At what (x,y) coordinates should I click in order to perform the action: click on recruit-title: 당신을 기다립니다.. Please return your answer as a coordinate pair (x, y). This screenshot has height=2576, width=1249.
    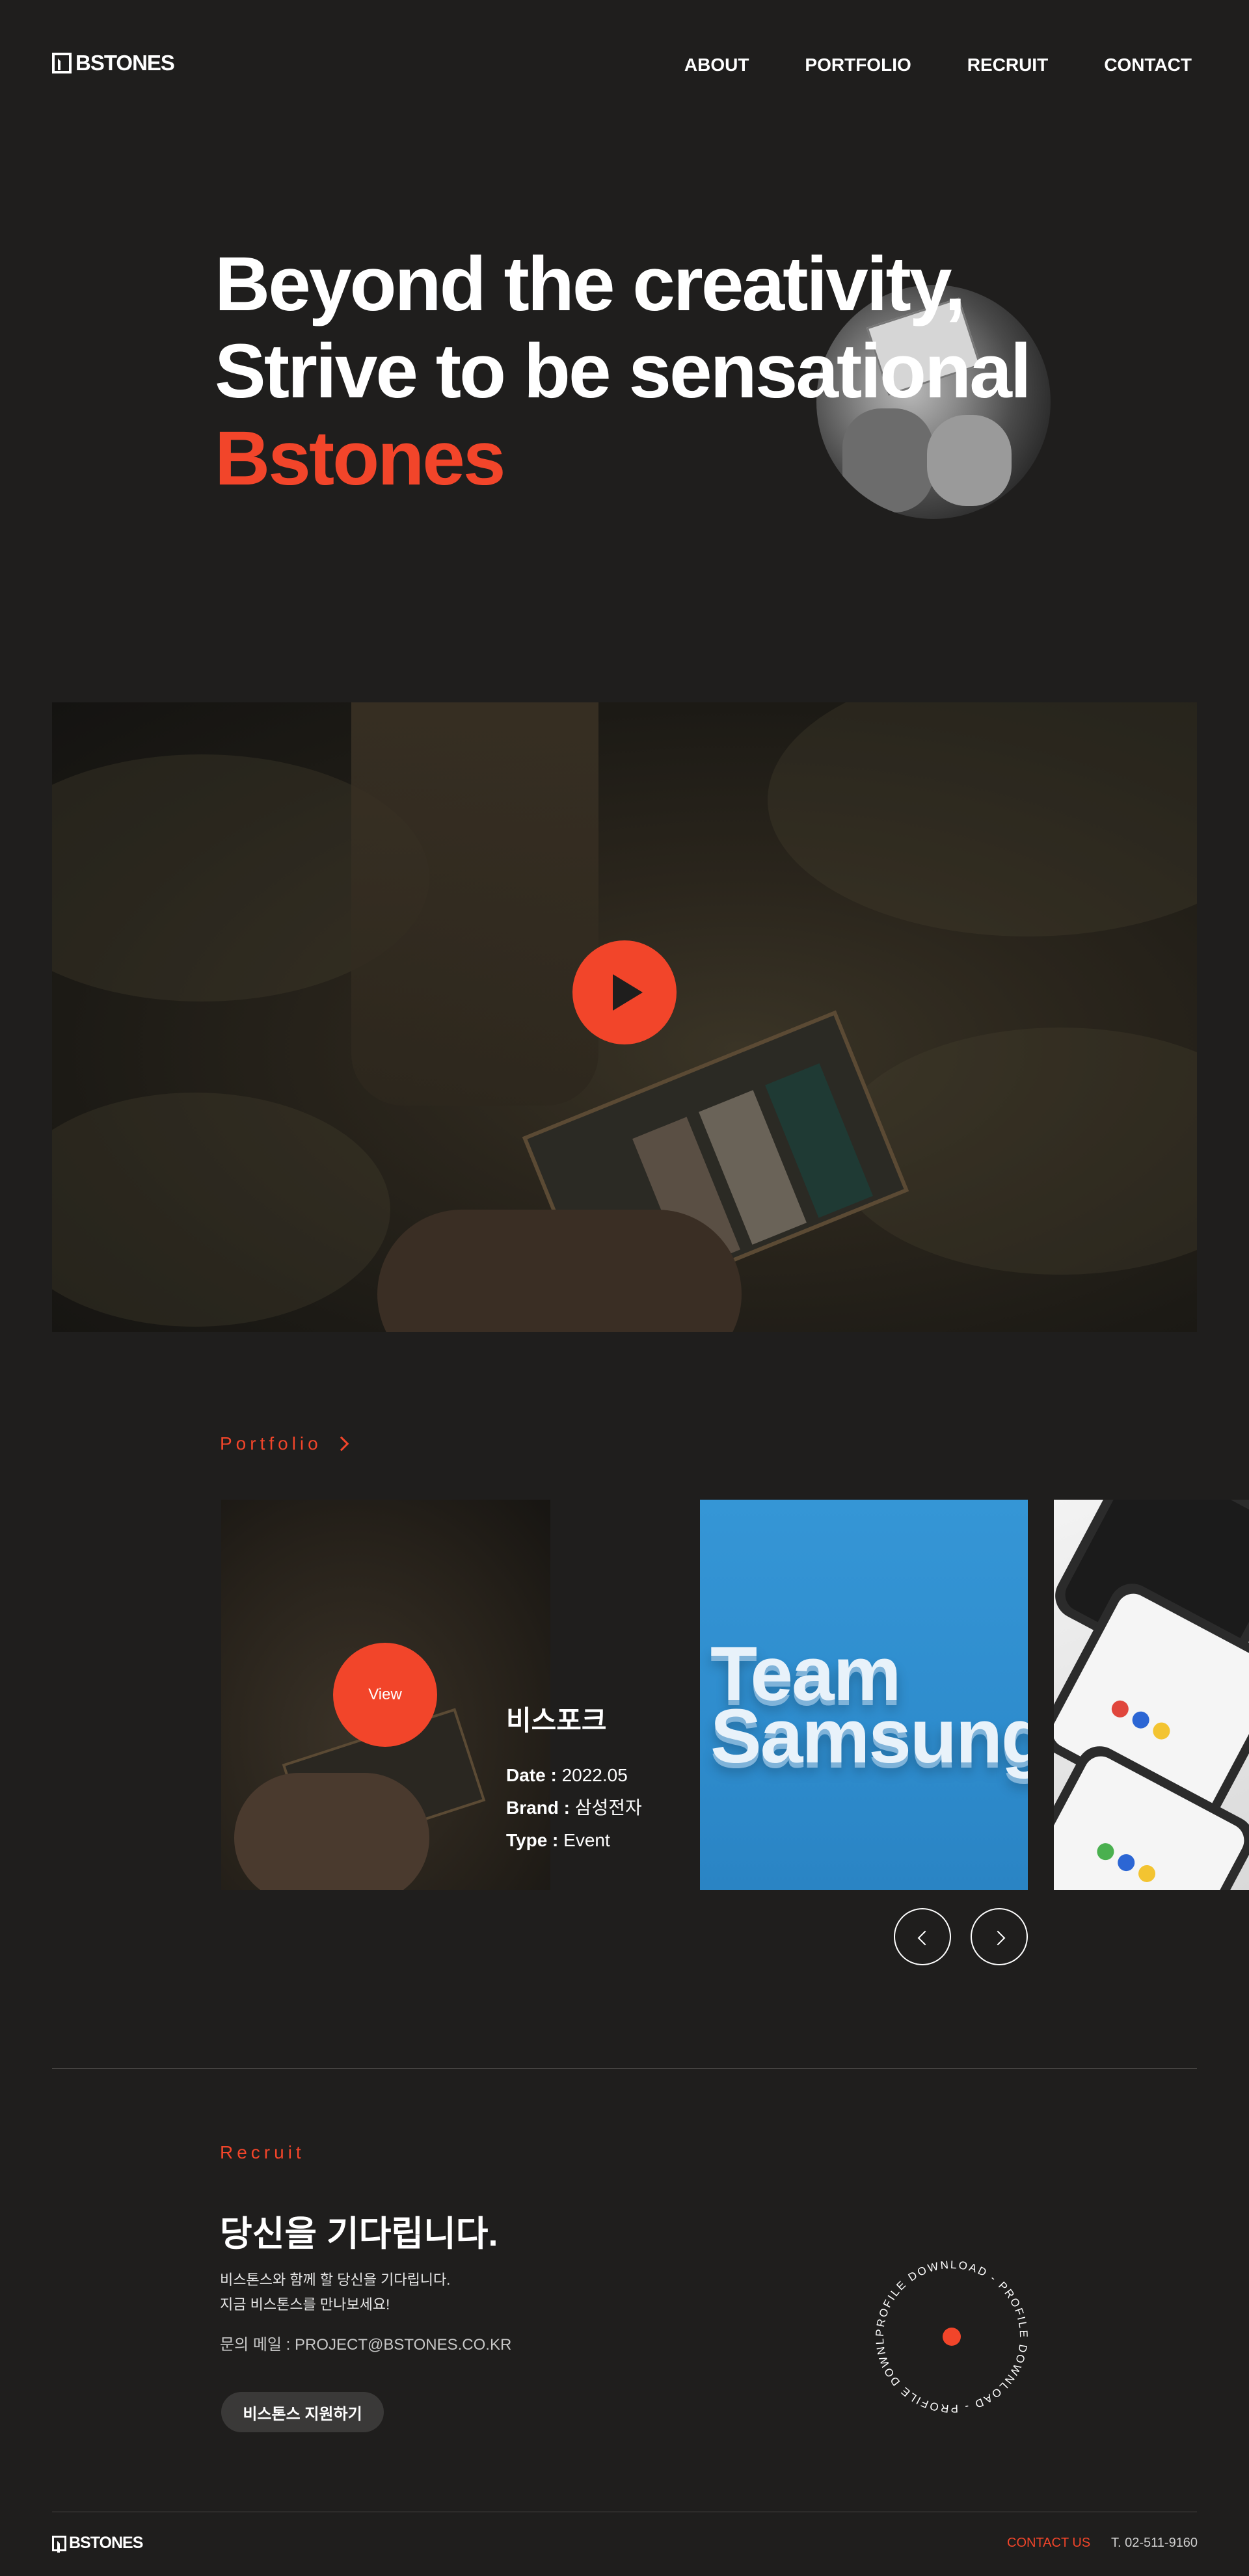
    Looking at the image, I should click on (359, 2233).